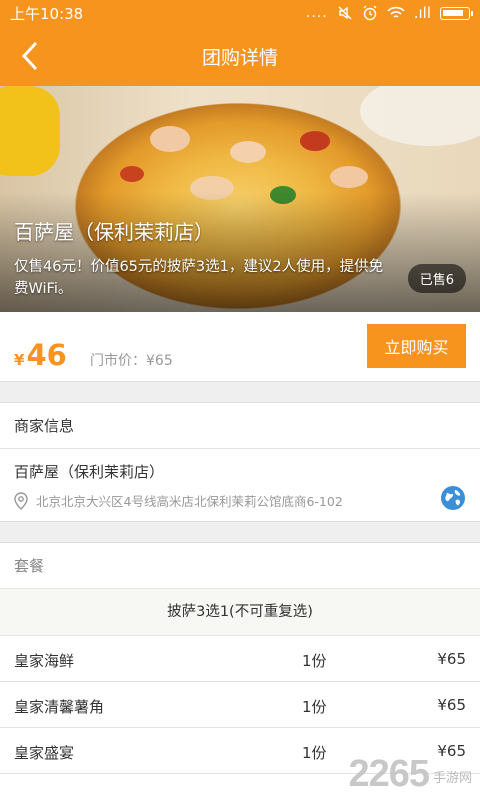 Image resolution: width=480 pixels, height=800 pixels. Describe the element at coordinates (44, 753) in the screenshot. I see `item-name: 皇家盛宴` at that location.